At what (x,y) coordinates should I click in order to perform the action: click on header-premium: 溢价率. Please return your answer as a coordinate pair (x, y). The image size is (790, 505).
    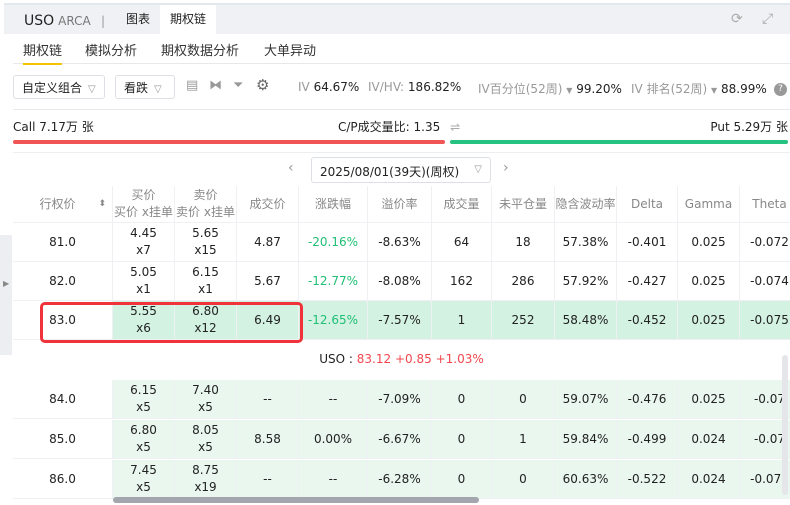
    Looking at the image, I should click on (400, 204).